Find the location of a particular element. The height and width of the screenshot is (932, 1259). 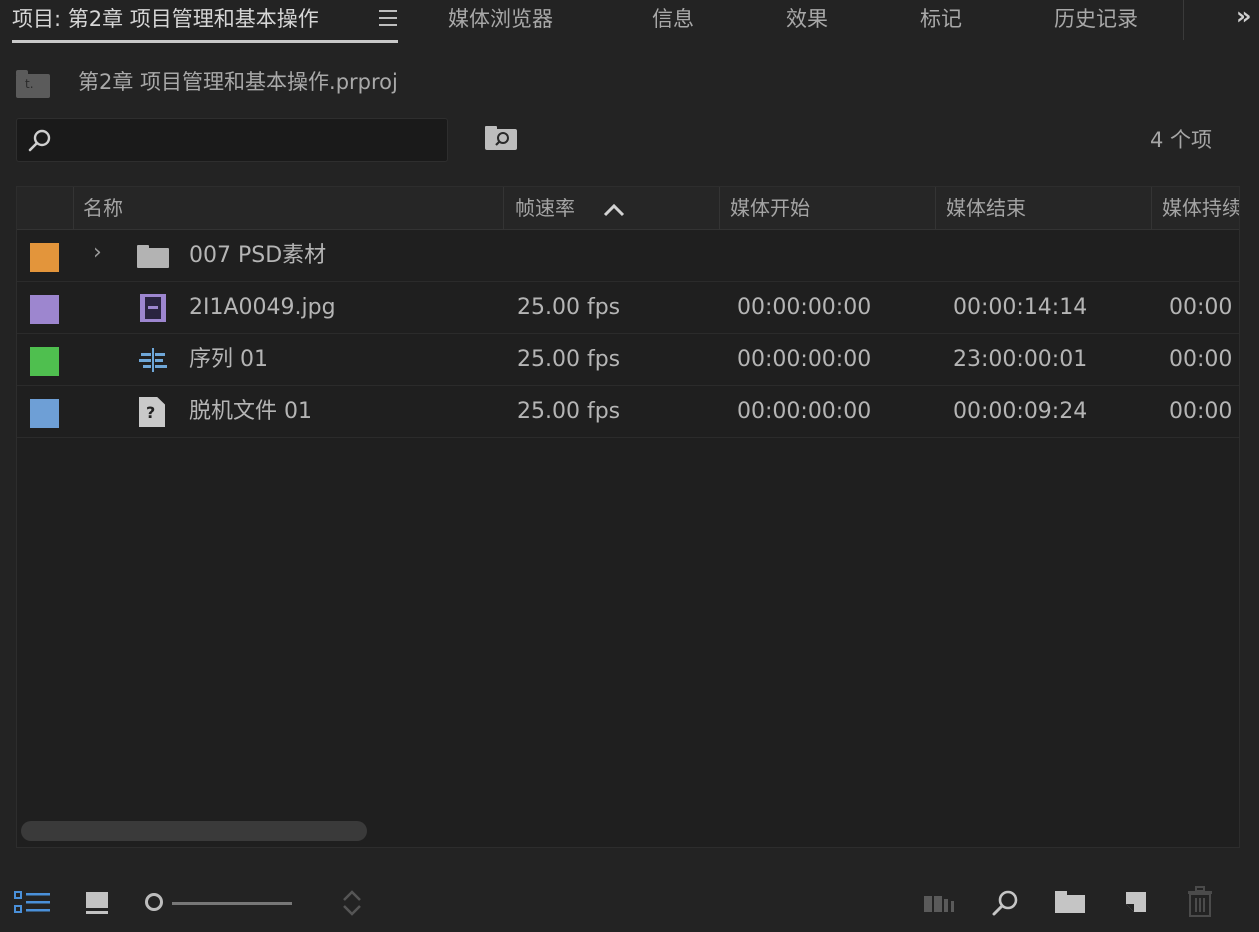

item-name: 007 PSD素材 is located at coordinates (258, 255).